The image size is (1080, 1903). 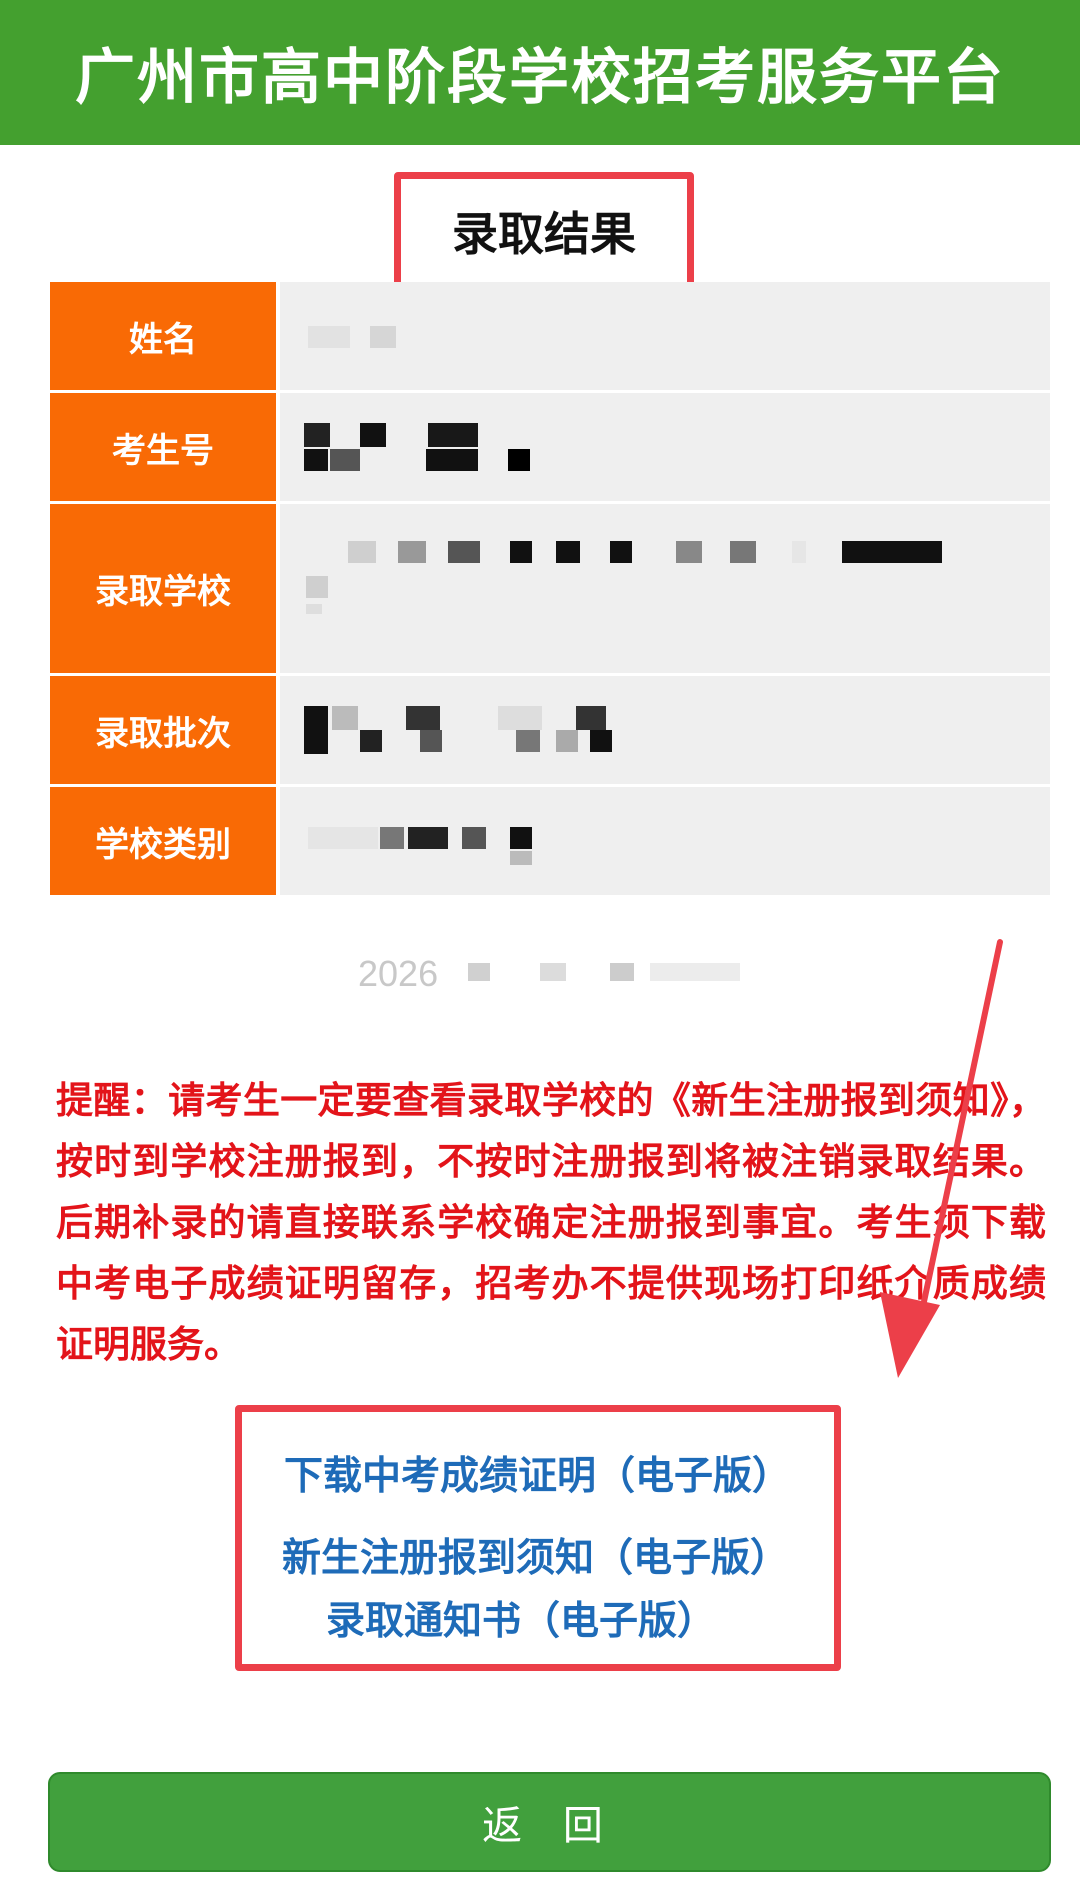 What do you see at coordinates (163, 337) in the screenshot?
I see `label-name: 姓名` at bounding box center [163, 337].